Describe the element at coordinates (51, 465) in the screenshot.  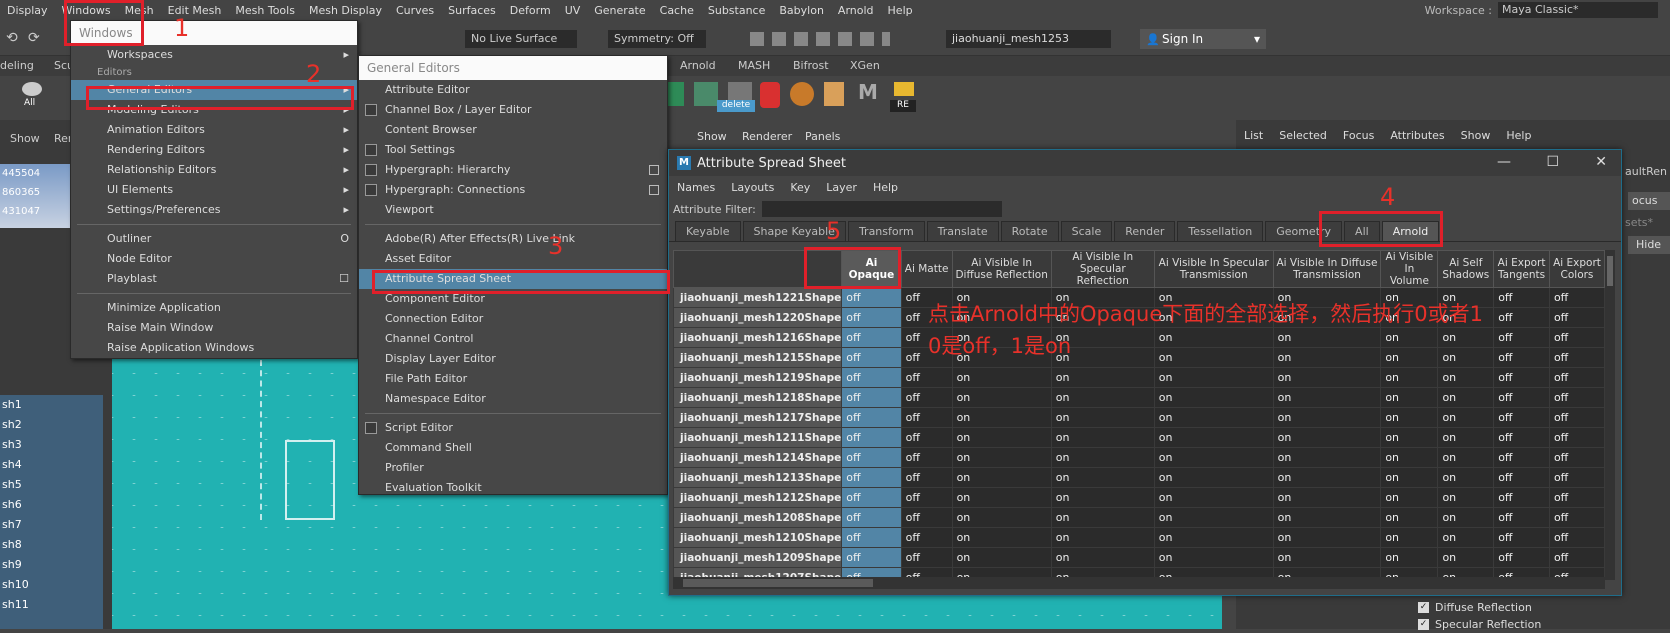
I see `outliner-item: sh4` at that location.